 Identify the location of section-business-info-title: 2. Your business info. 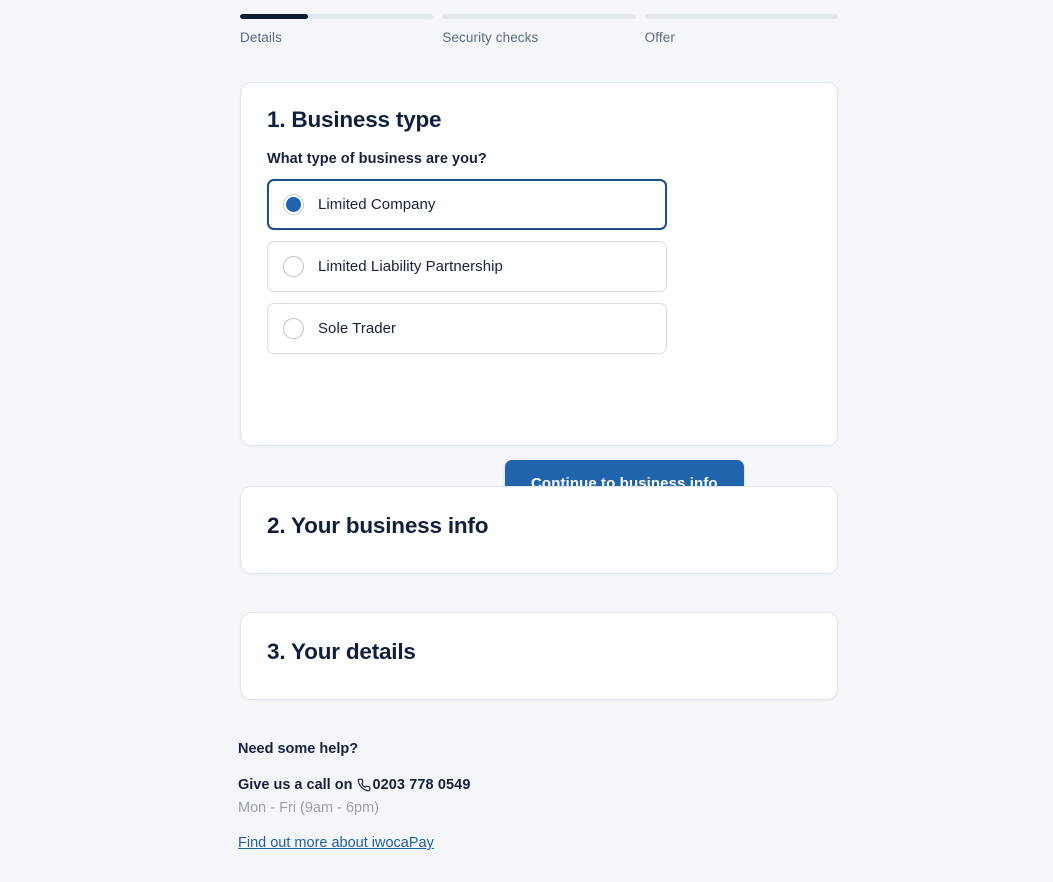
(378, 525).